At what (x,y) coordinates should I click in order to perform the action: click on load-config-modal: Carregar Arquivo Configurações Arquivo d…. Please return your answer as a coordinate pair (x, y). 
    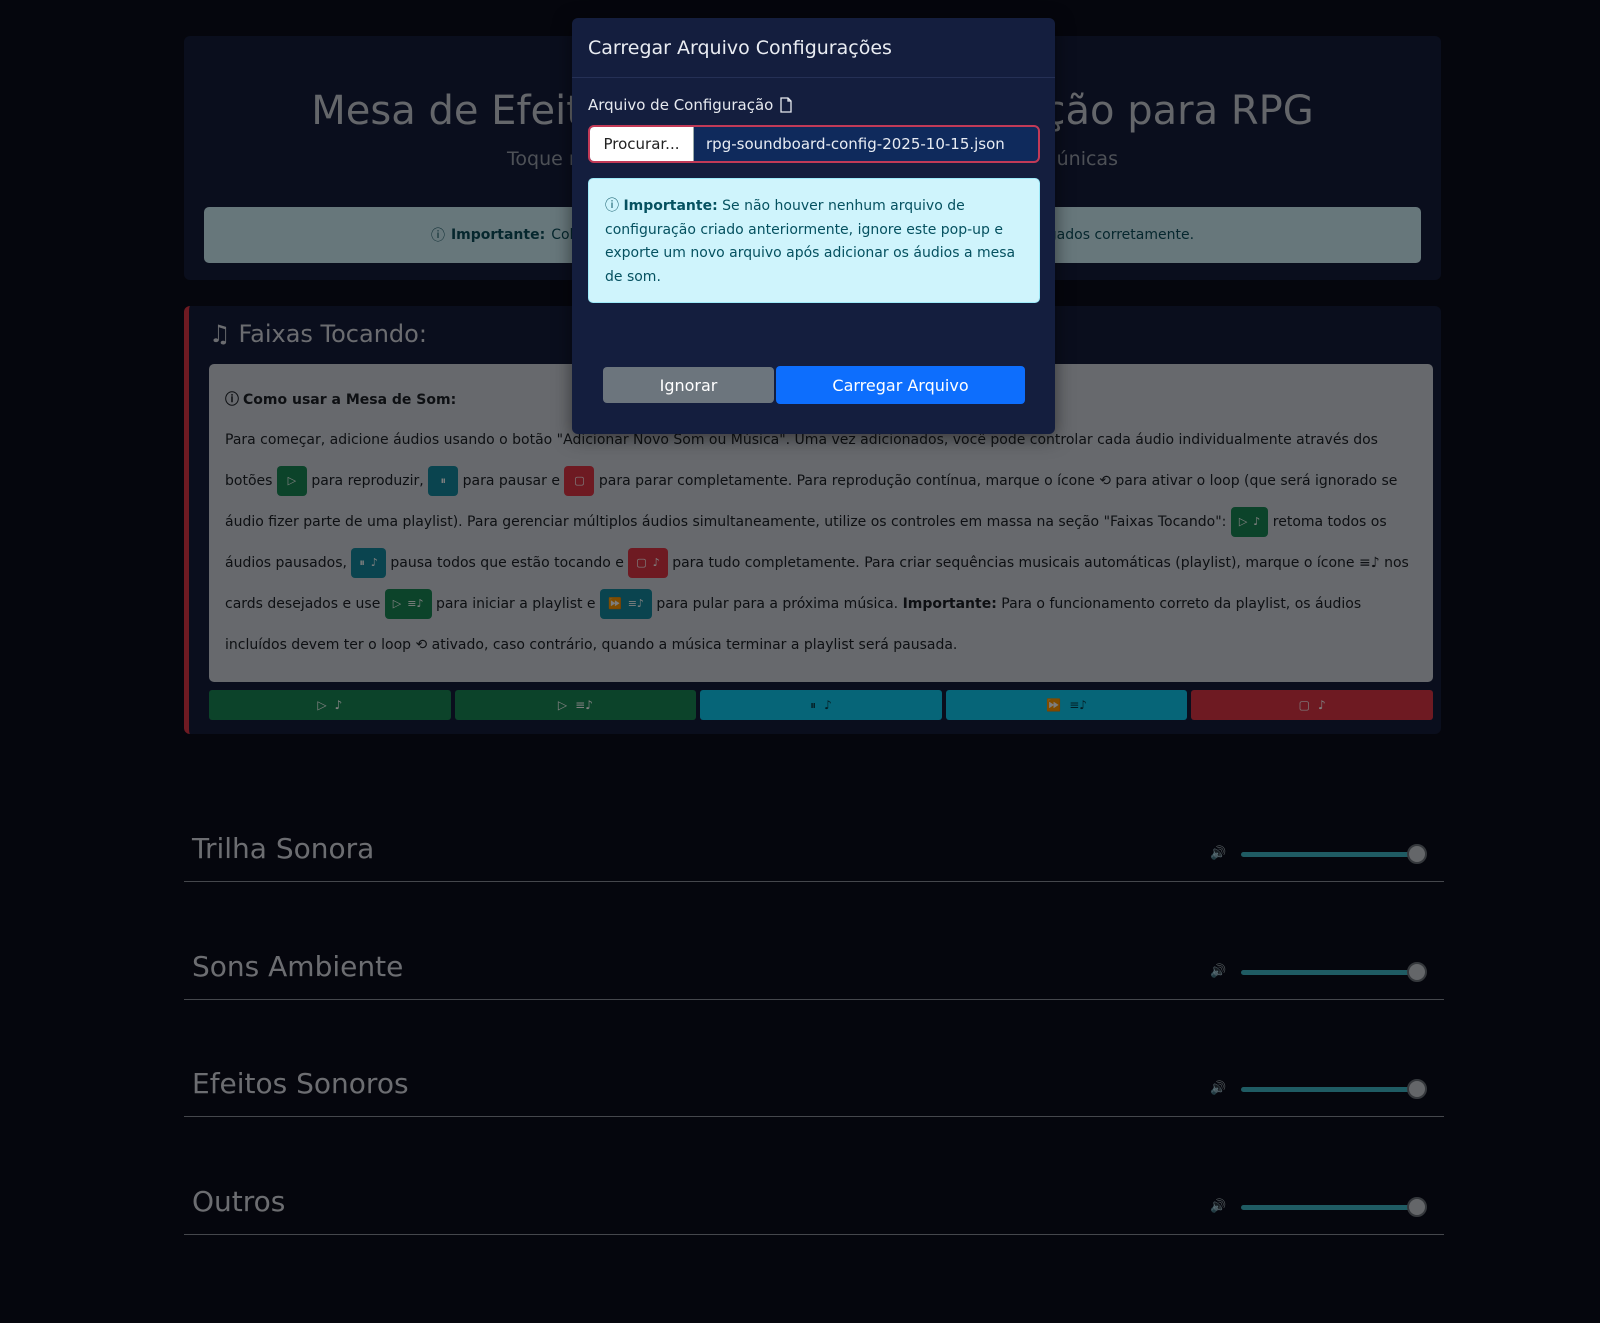
    Looking at the image, I should click on (813, 226).